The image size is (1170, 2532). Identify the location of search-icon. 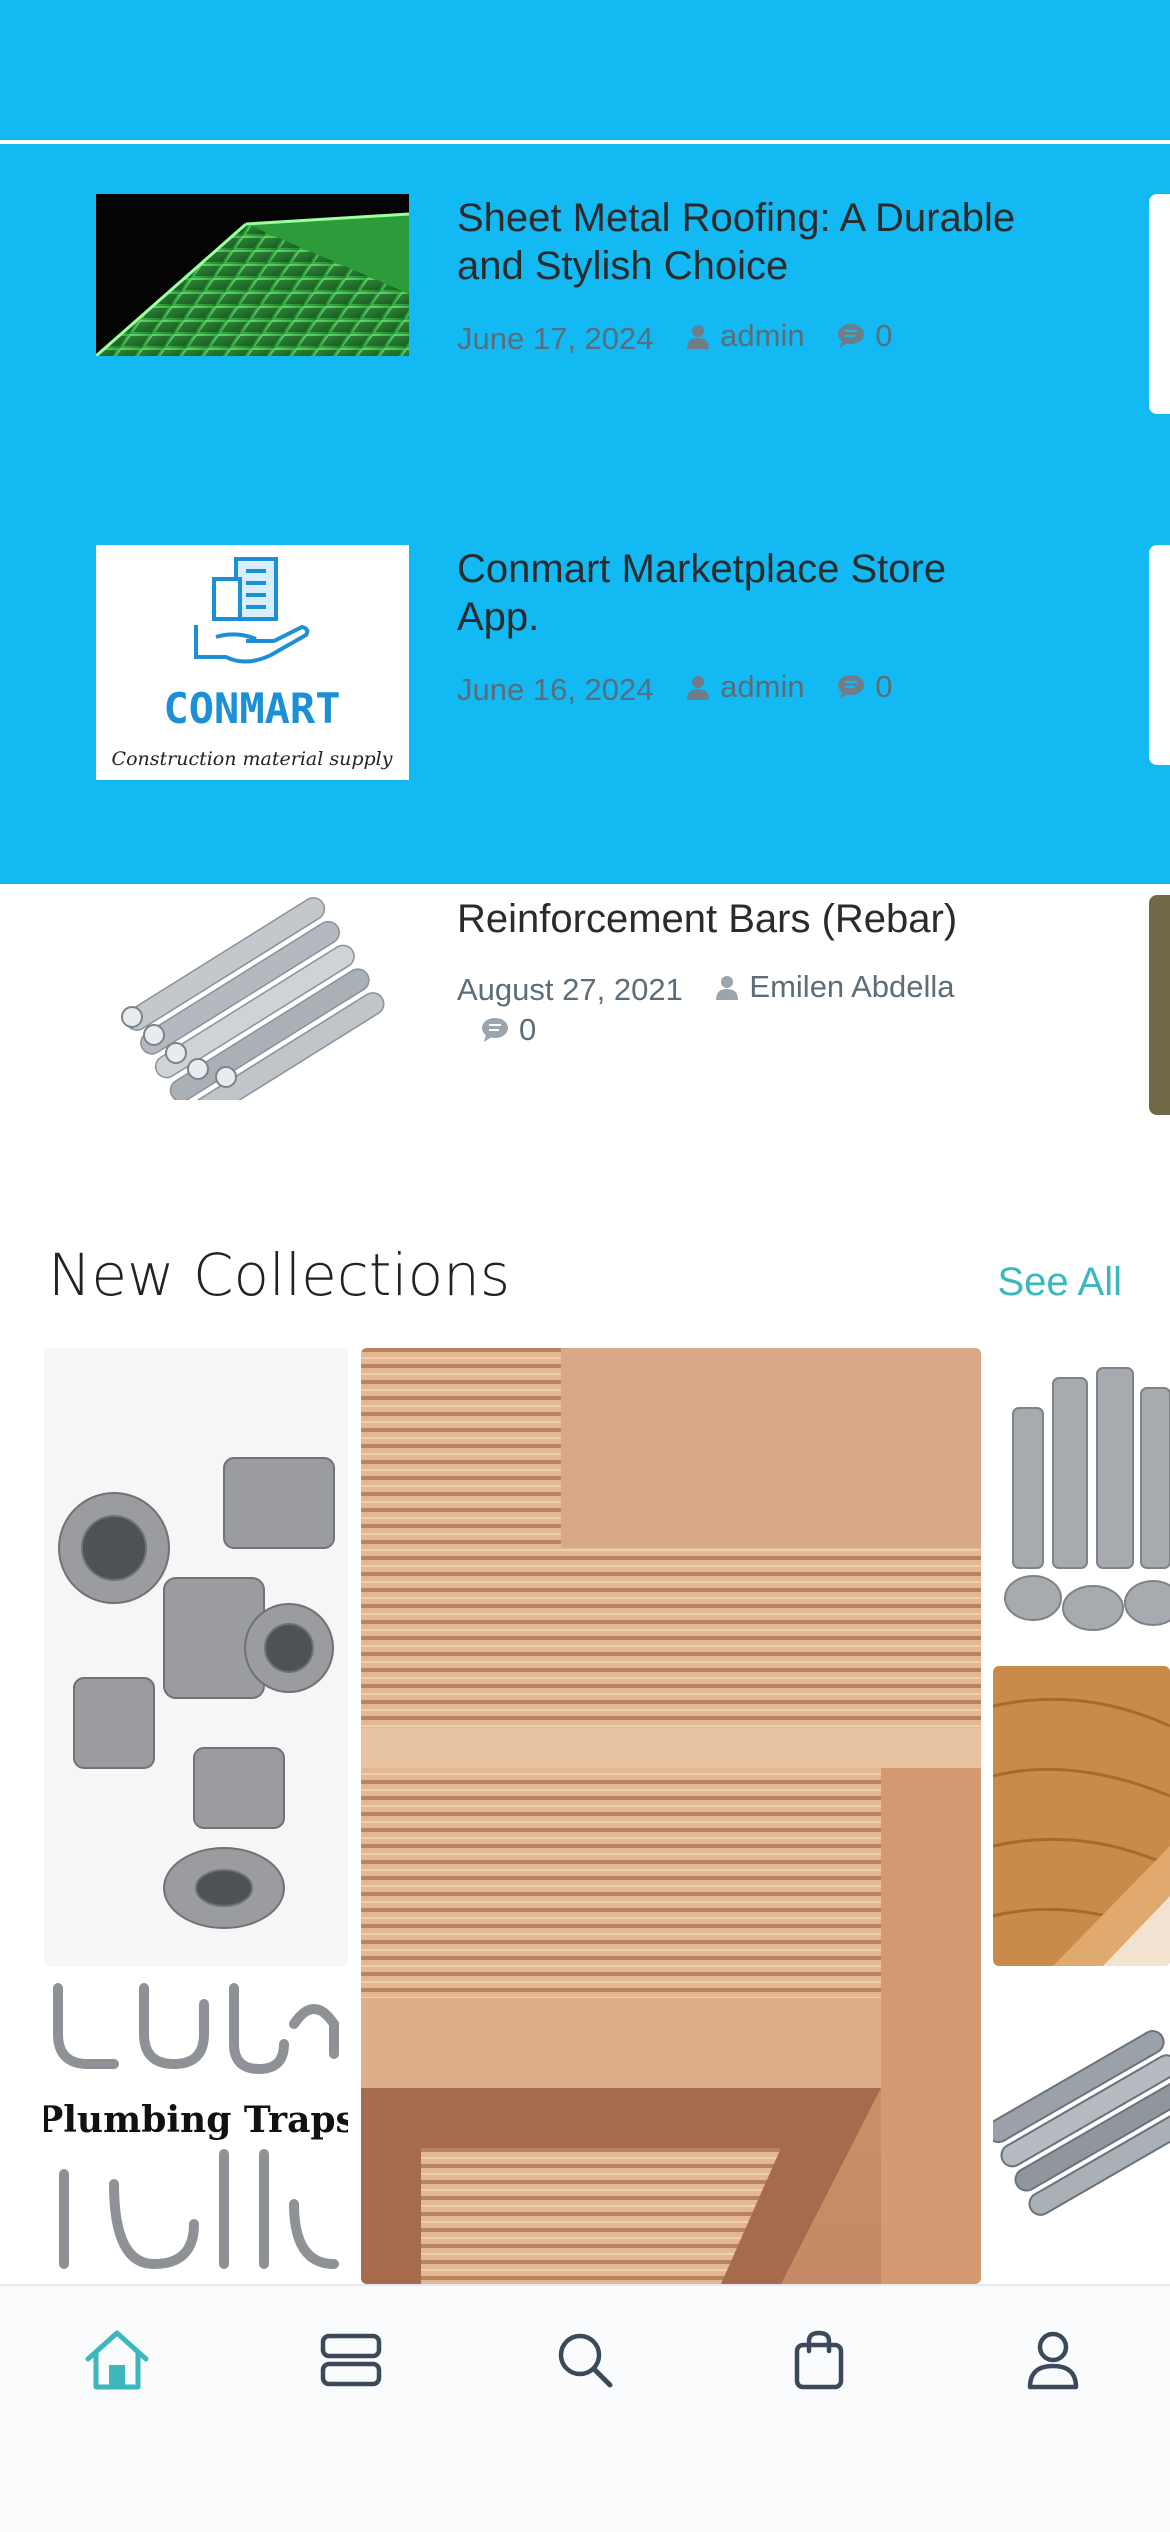
(585, 2360).